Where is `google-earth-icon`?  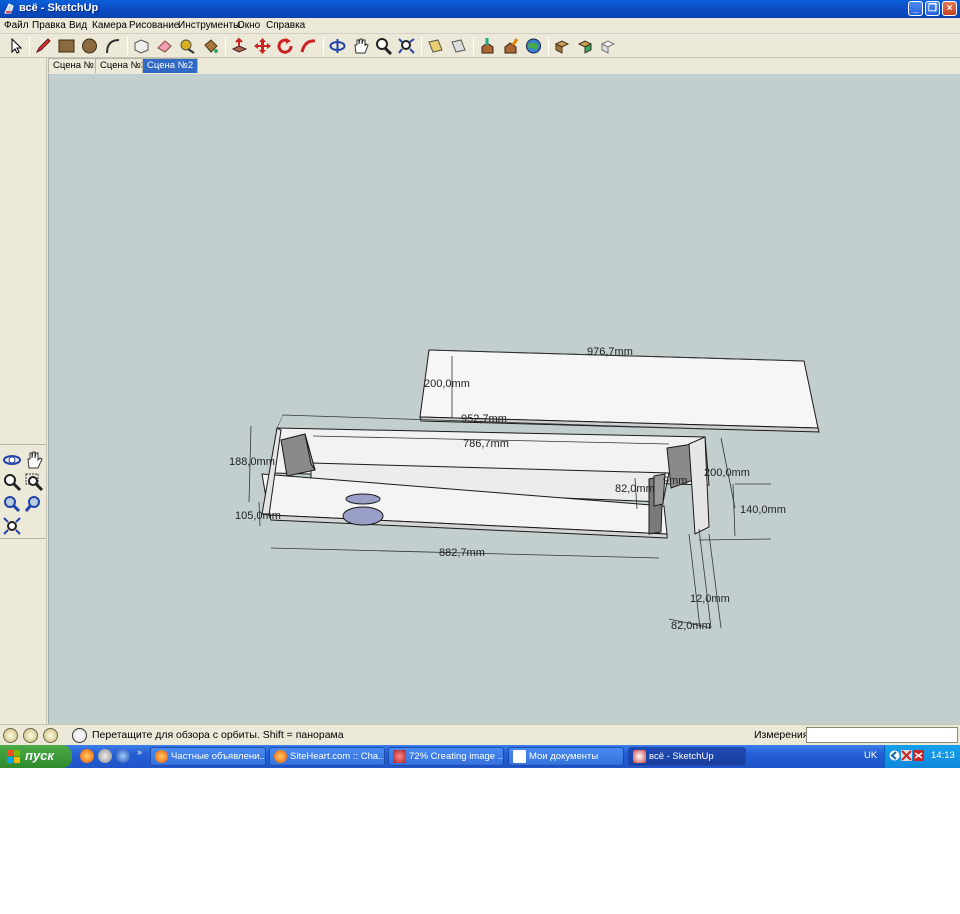
google-earth-icon is located at coordinates (533, 46).